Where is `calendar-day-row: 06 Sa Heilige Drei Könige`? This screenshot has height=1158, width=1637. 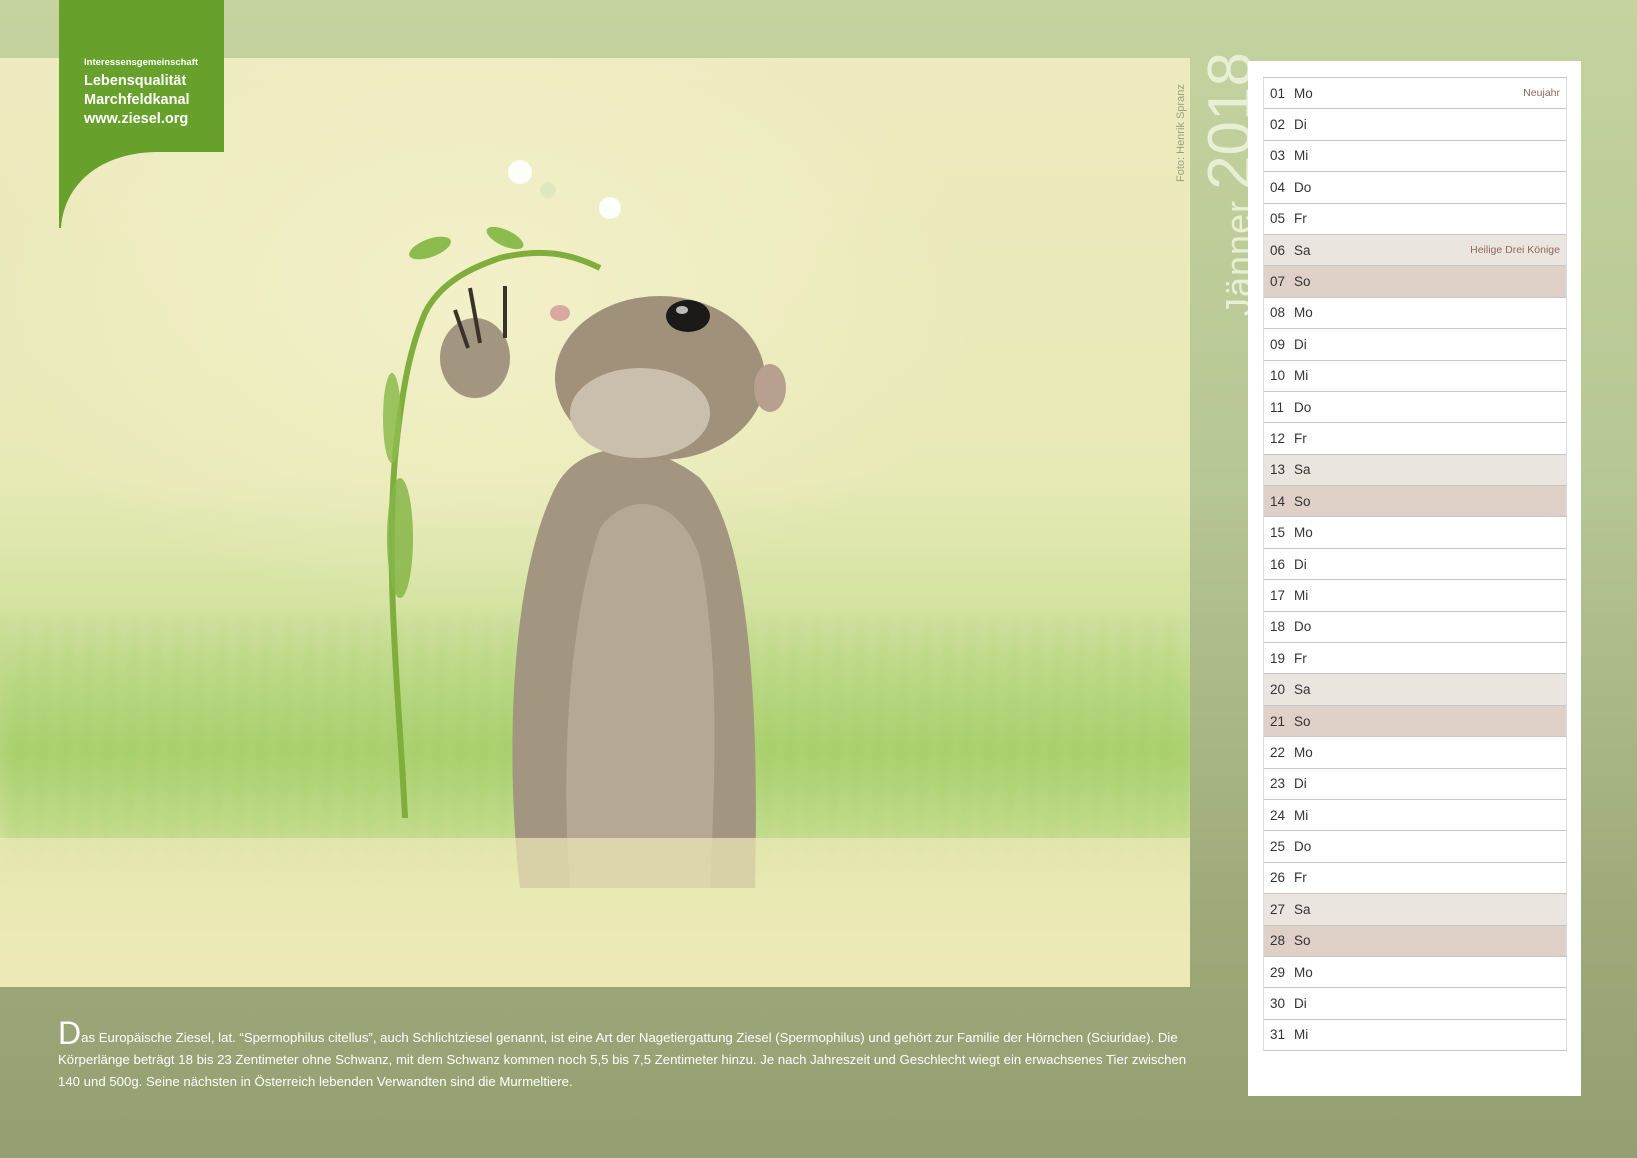 calendar-day-row: 06 Sa Heilige Drei Könige is located at coordinates (1415, 250).